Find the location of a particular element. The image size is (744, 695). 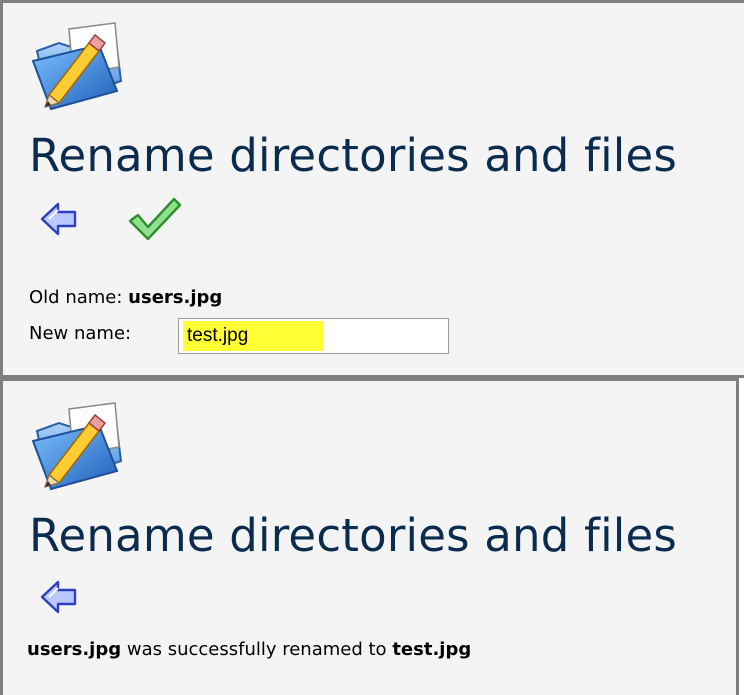

old-name-label: Old name: is located at coordinates (76, 297).